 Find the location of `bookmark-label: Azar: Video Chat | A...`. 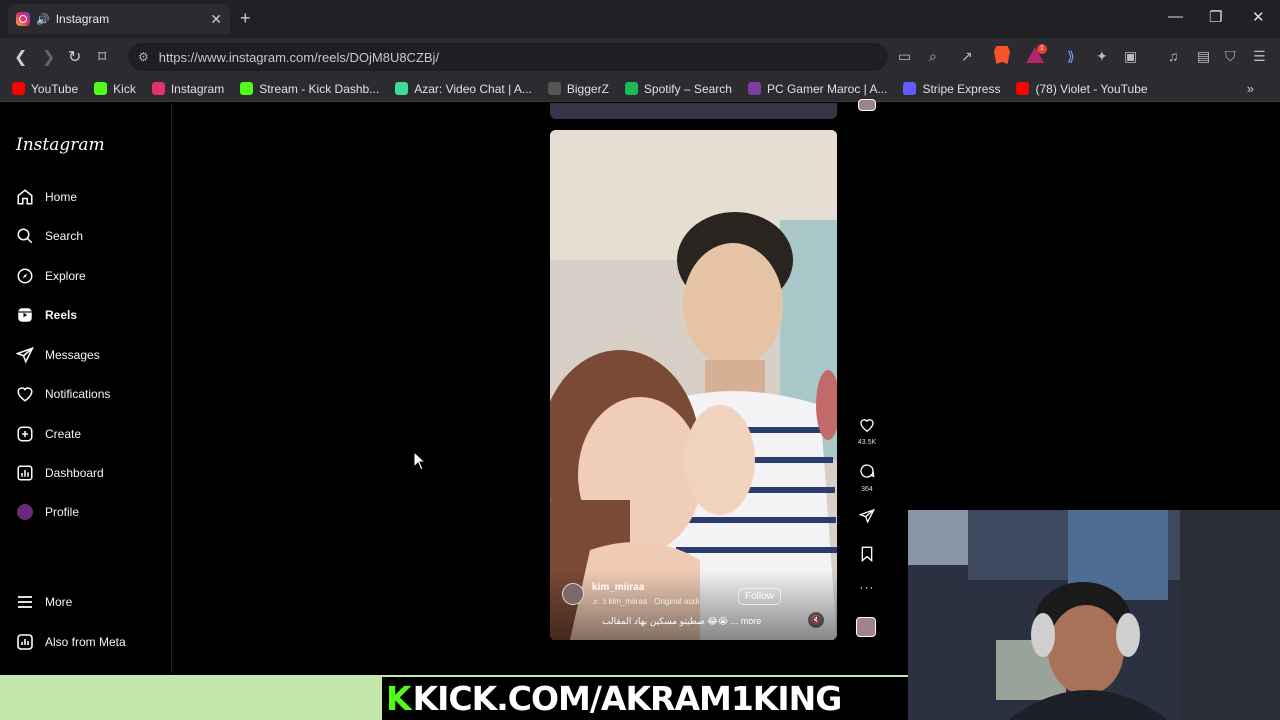

bookmark-label: Azar: Video Chat | A... is located at coordinates (473, 88).